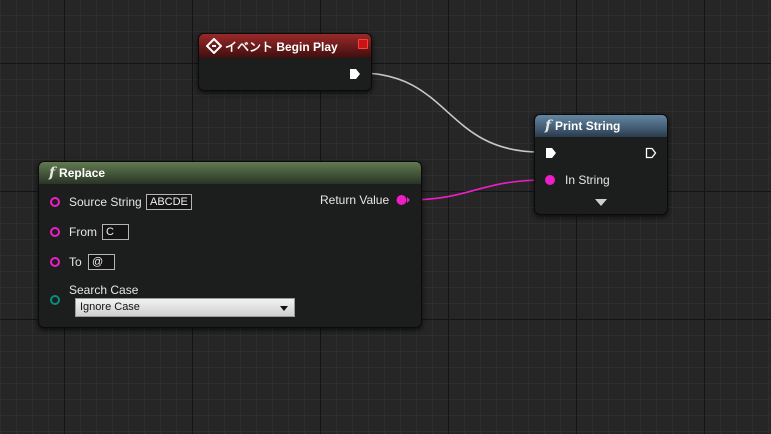 This screenshot has width=771, height=434. Describe the element at coordinates (550, 180) in the screenshot. I see `in-string-pin` at that location.